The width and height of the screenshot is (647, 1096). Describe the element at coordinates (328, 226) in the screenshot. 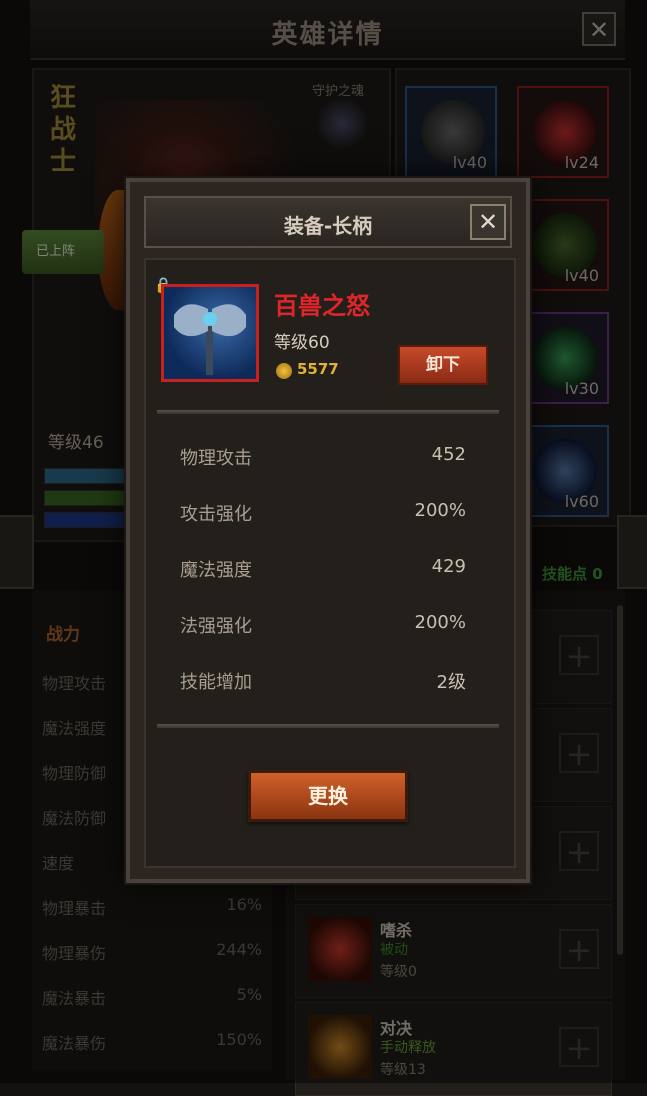

I see `dialog-title: 装备-长柄` at that location.